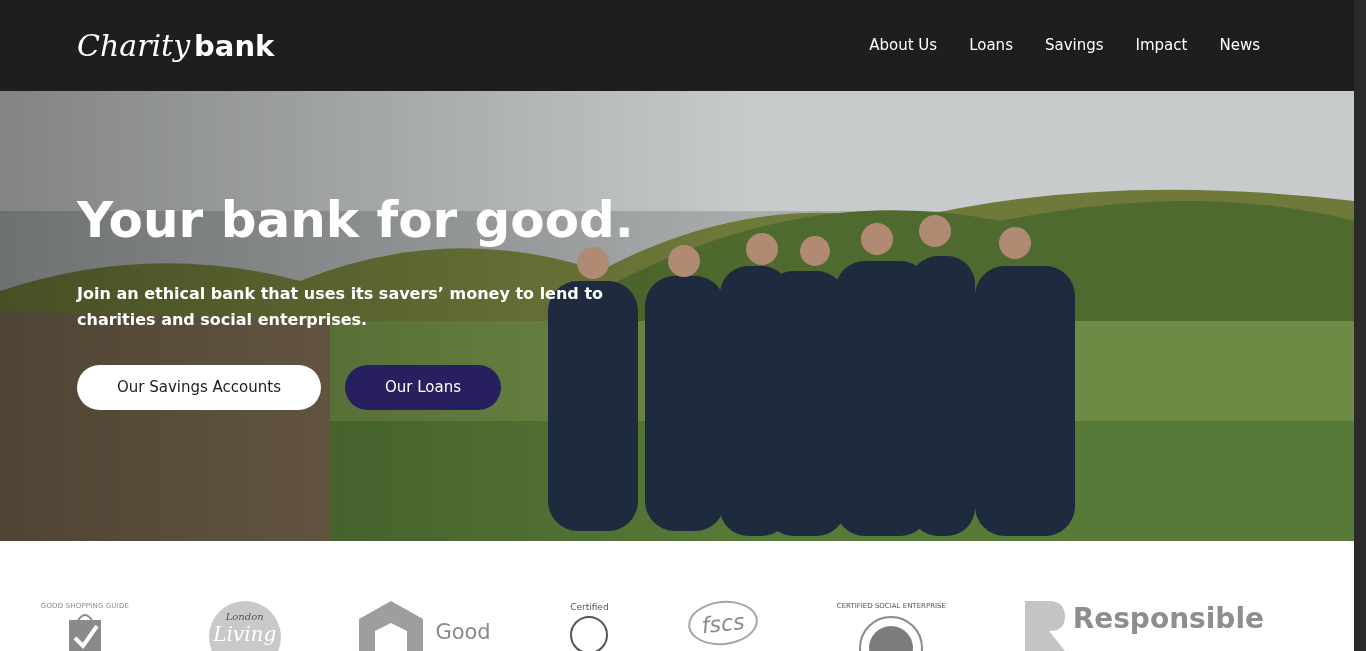  What do you see at coordinates (244, 617) in the screenshot?
I see `logo-text: London` at bounding box center [244, 617].